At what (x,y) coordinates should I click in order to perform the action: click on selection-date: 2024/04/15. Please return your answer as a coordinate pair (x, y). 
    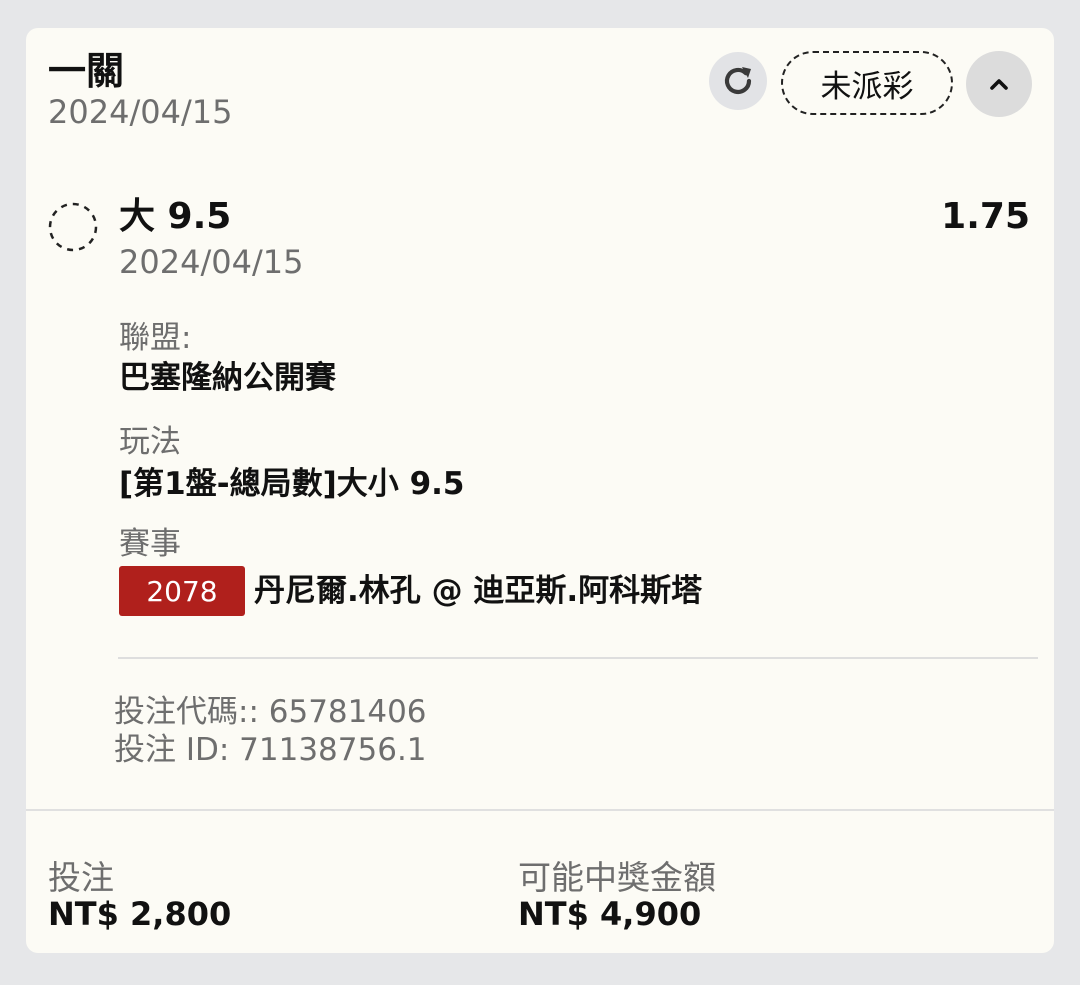
    Looking at the image, I should click on (211, 262).